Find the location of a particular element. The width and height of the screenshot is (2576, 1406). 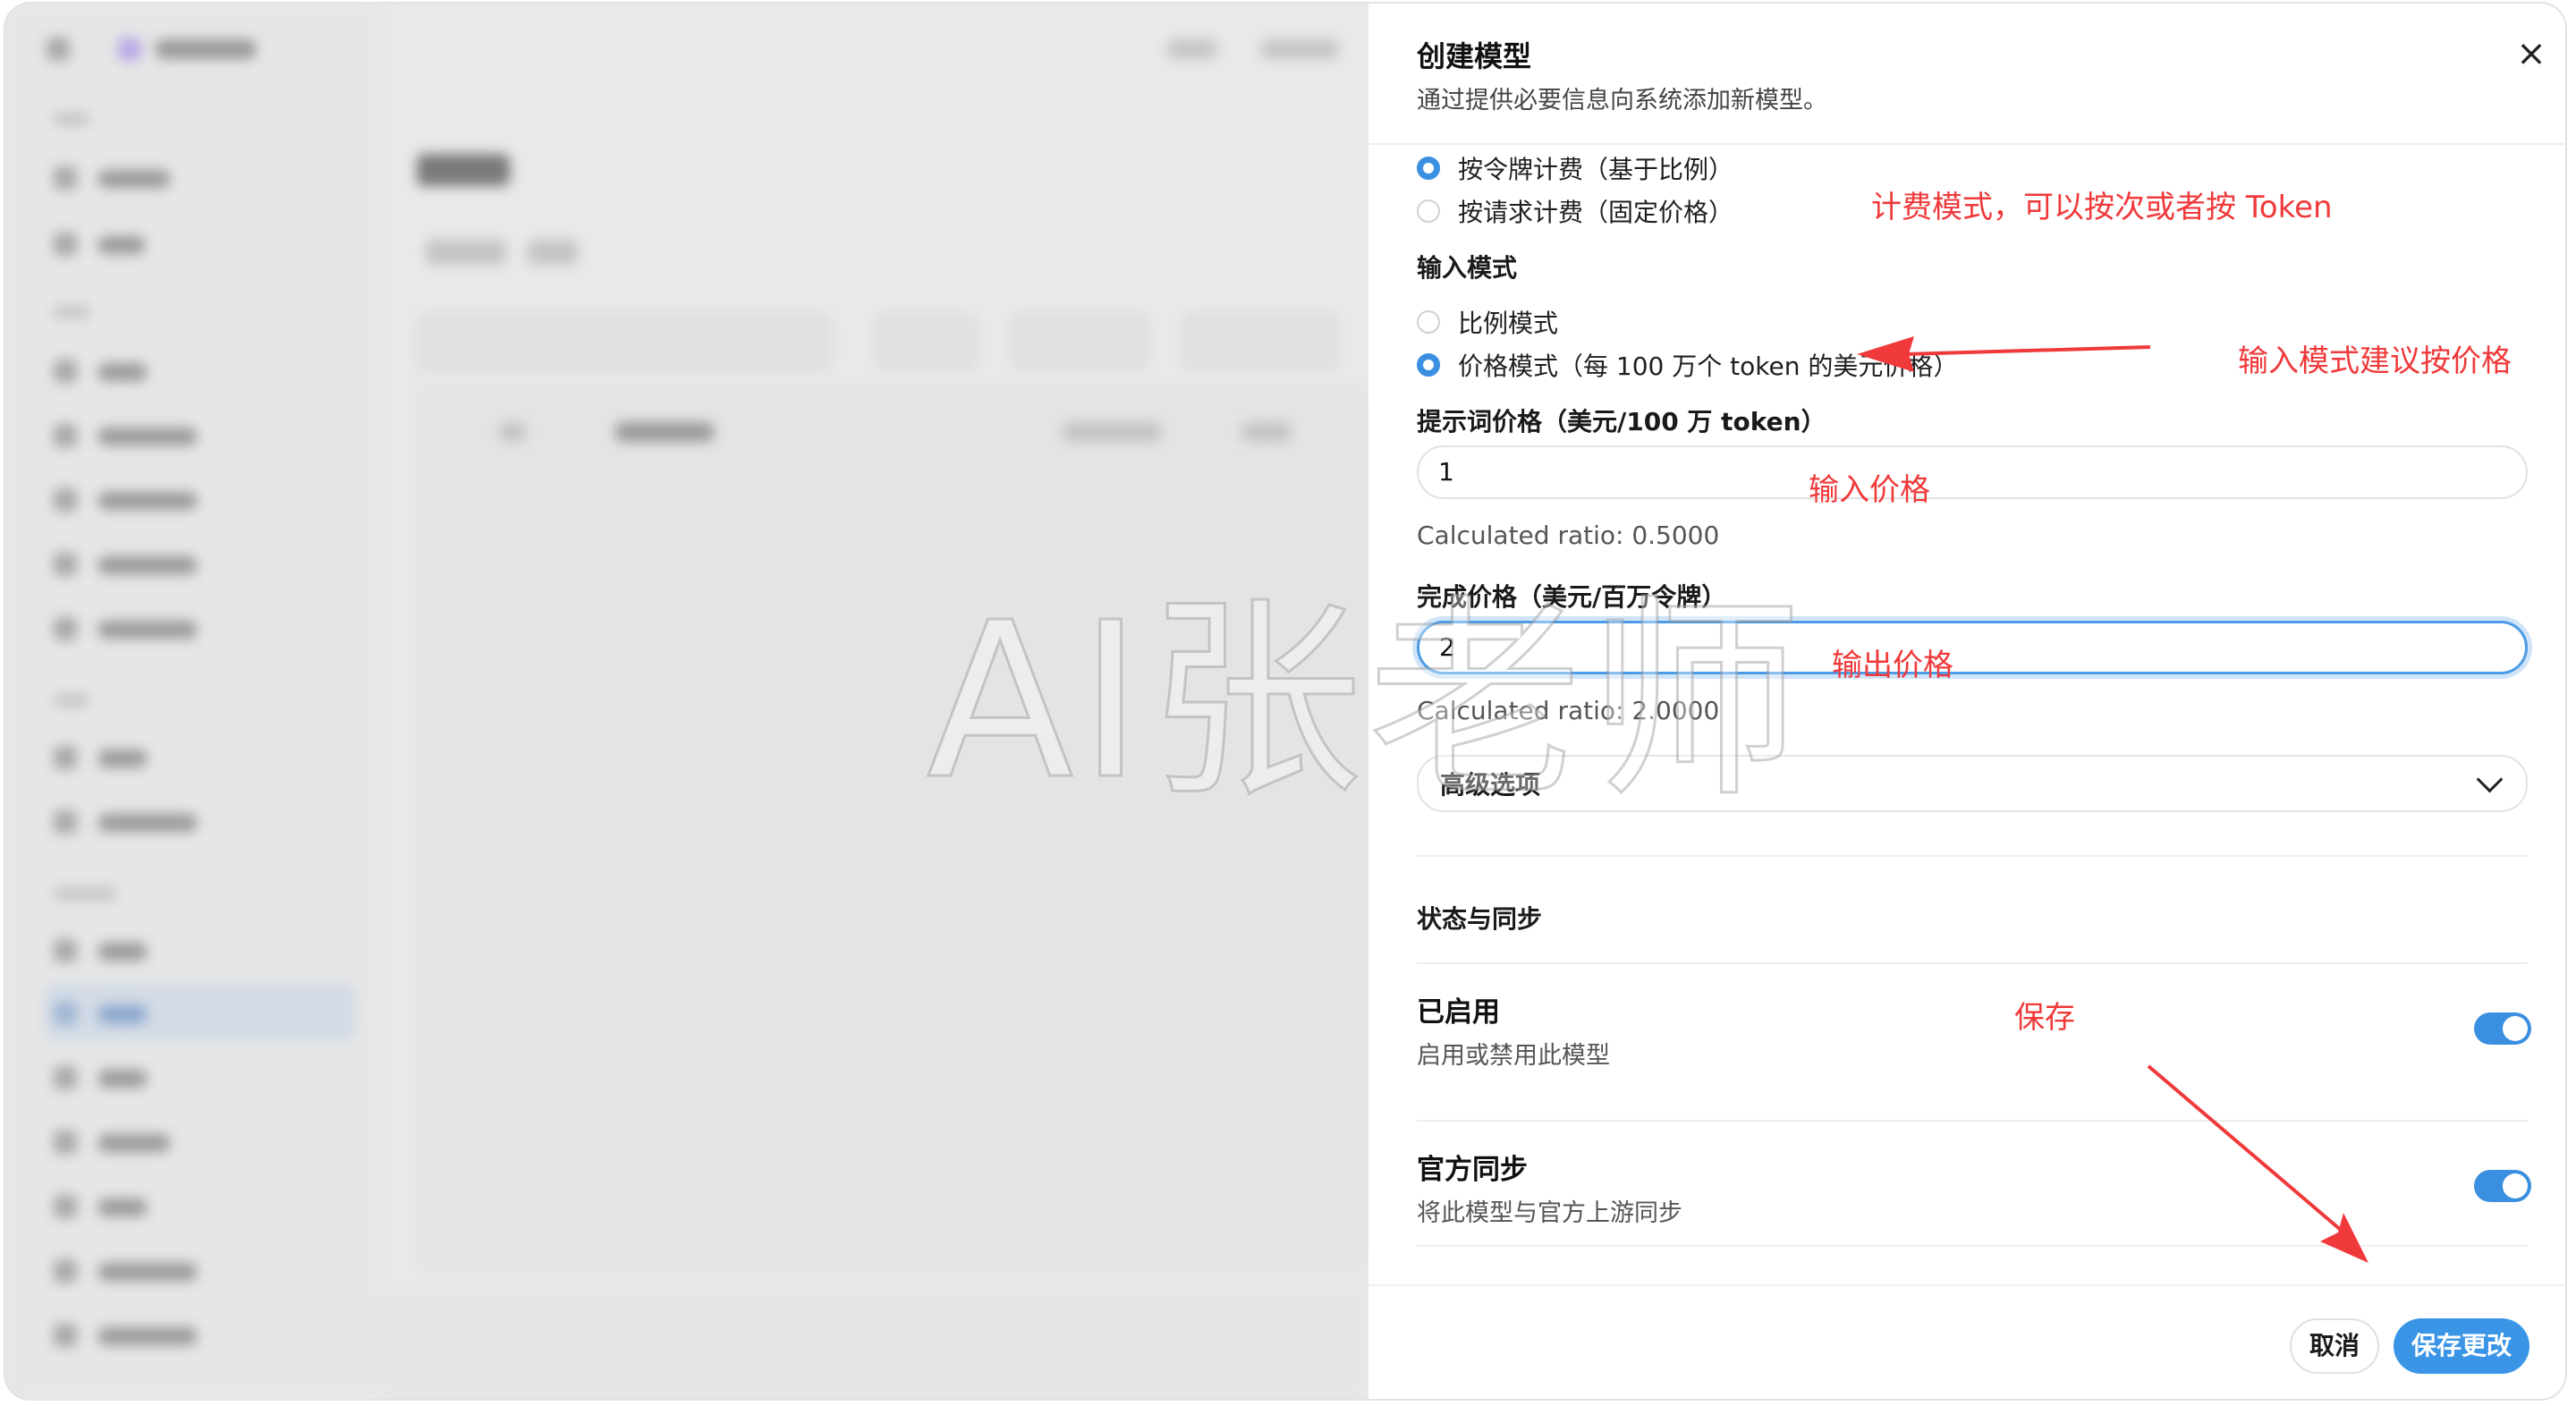

footer-divider is located at coordinates (1966, 1285).